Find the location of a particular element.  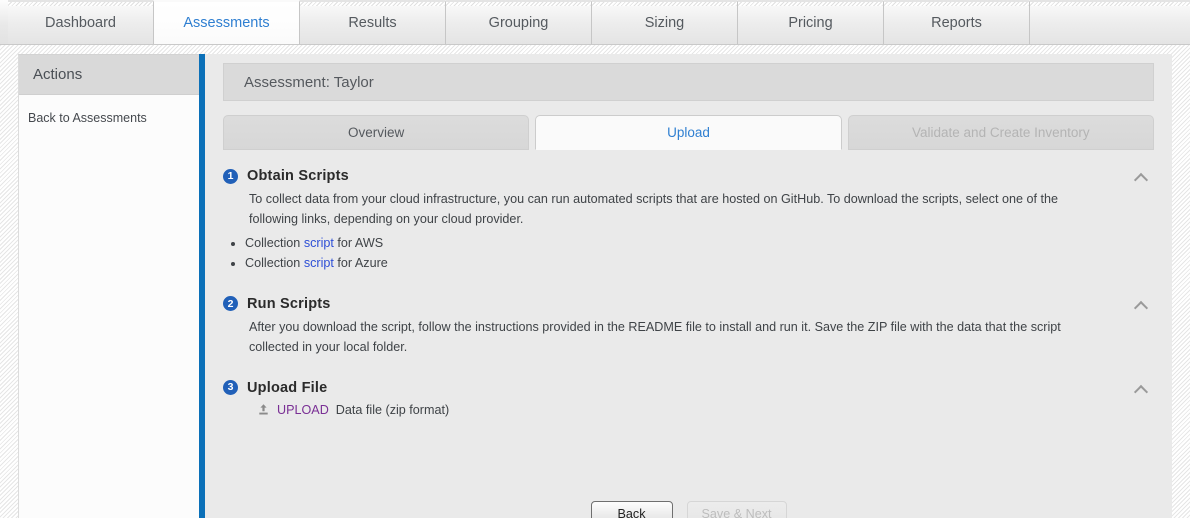

tab-label: Sizing is located at coordinates (664, 23).